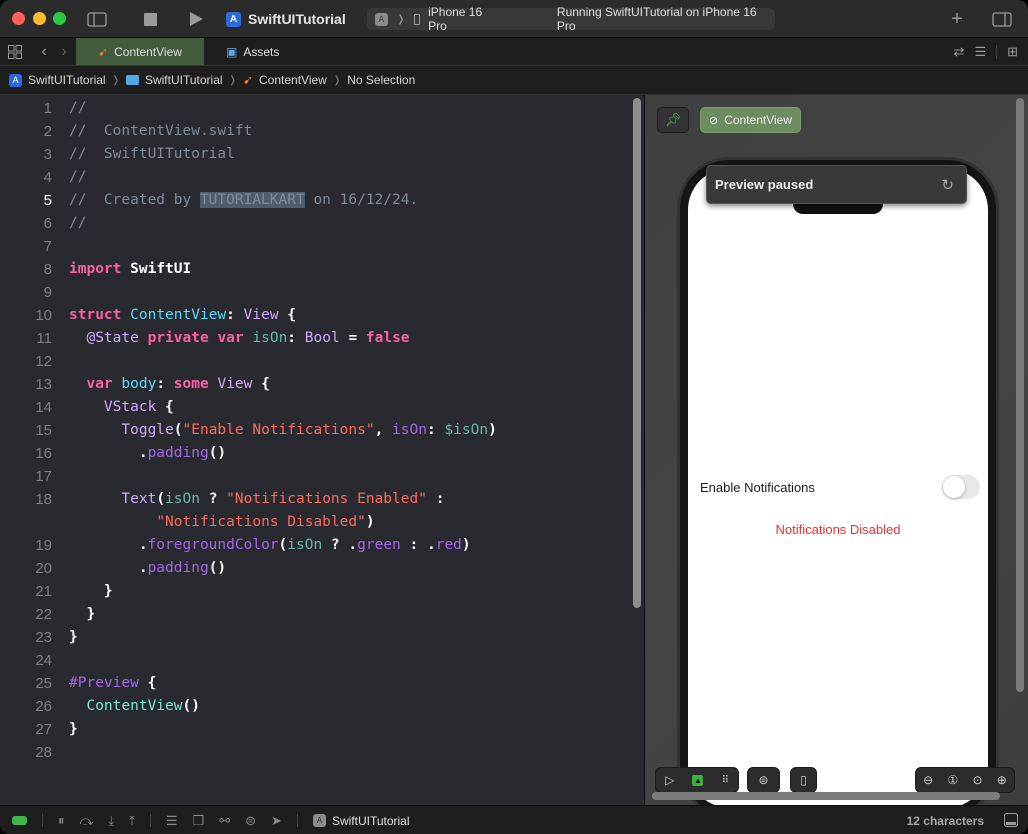 The height and width of the screenshot is (834, 1028). I want to click on notification-status-text: Notifications Disabled, so click(838, 529).